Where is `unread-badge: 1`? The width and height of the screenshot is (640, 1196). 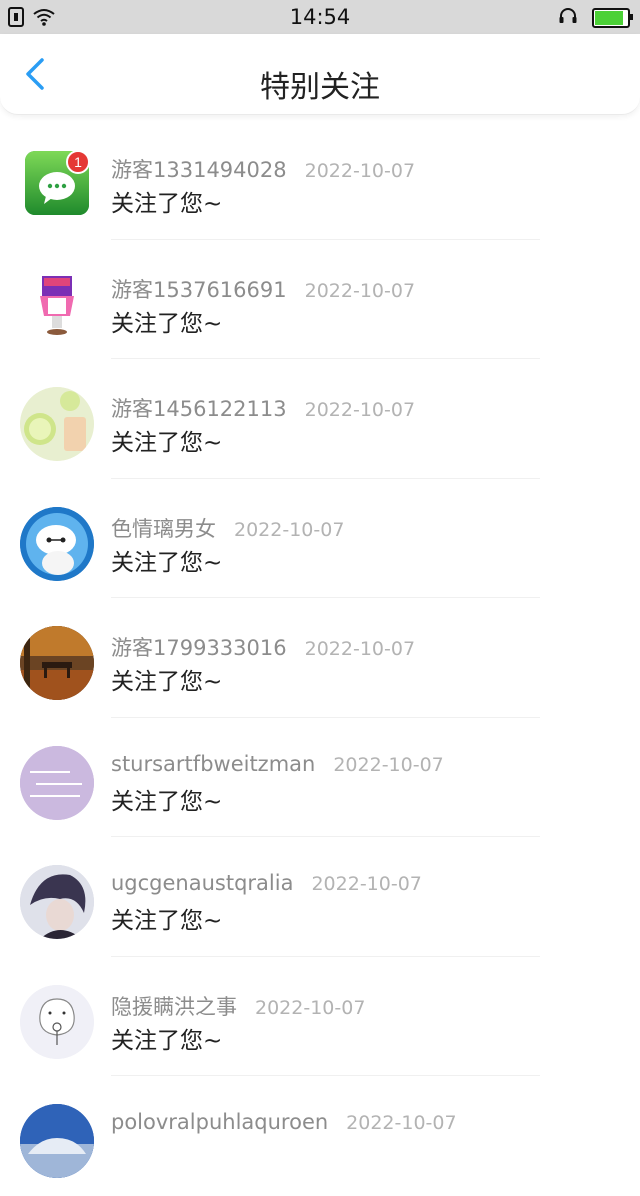
unread-badge: 1 is located at coordinates (78, 162).